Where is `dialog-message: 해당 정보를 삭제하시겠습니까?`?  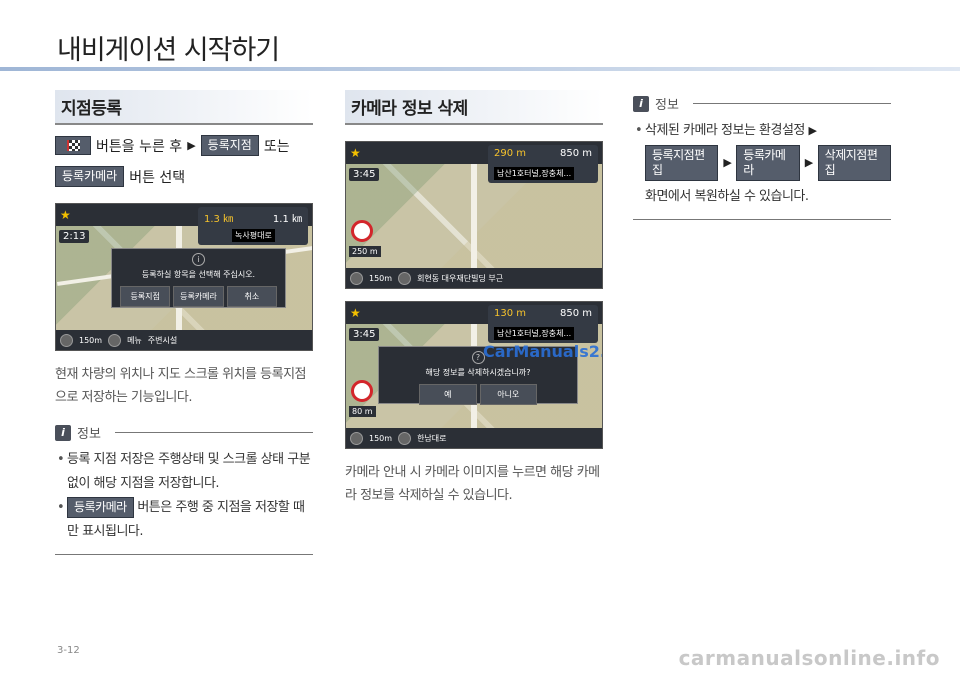 dialog-message: 해당 정보를 삭제하시겠습니까? is located at coordinates (478, 372).